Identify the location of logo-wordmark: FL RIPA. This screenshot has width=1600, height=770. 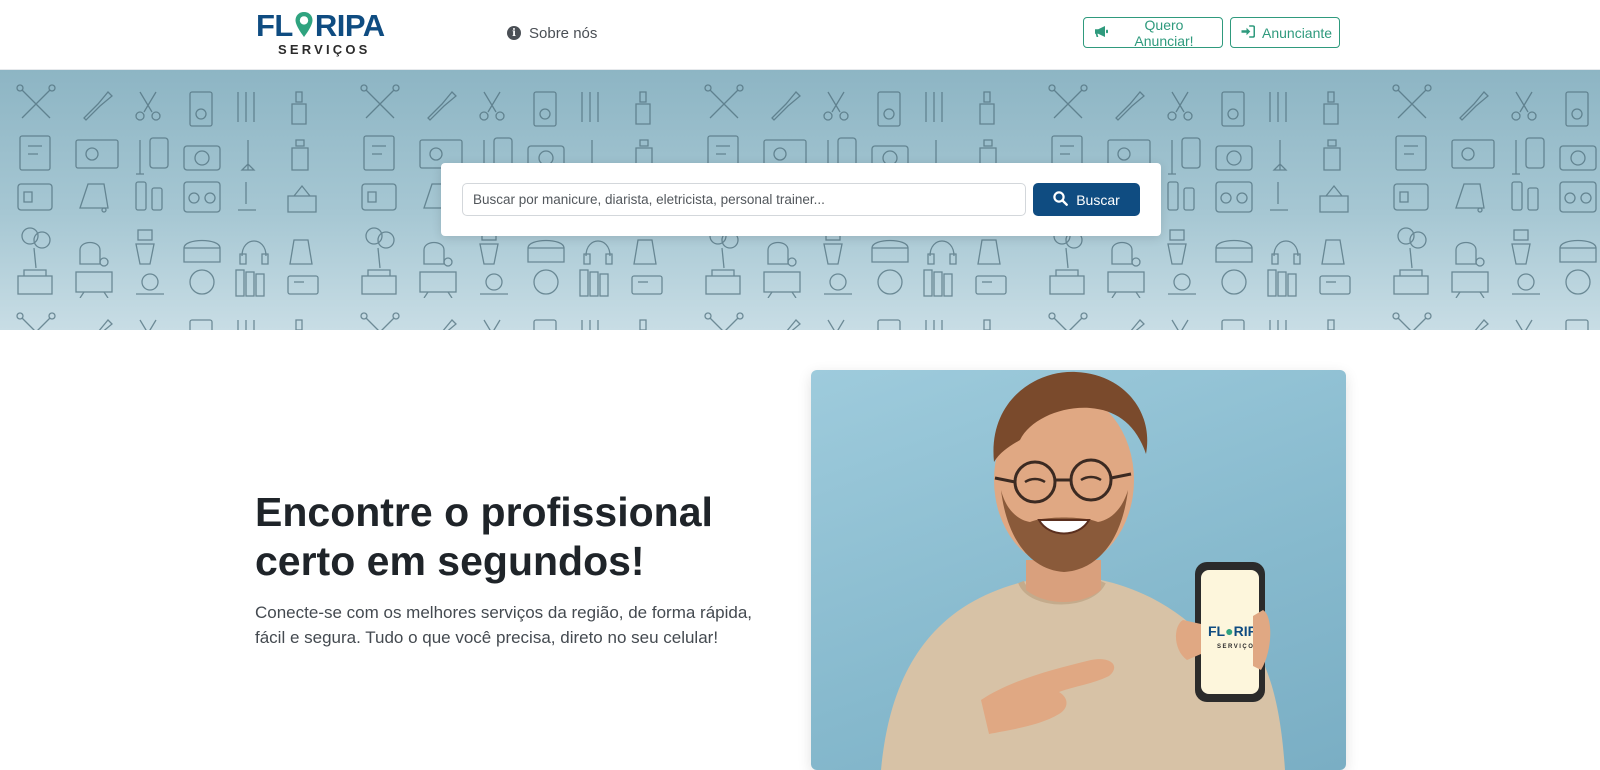
(320, 26).